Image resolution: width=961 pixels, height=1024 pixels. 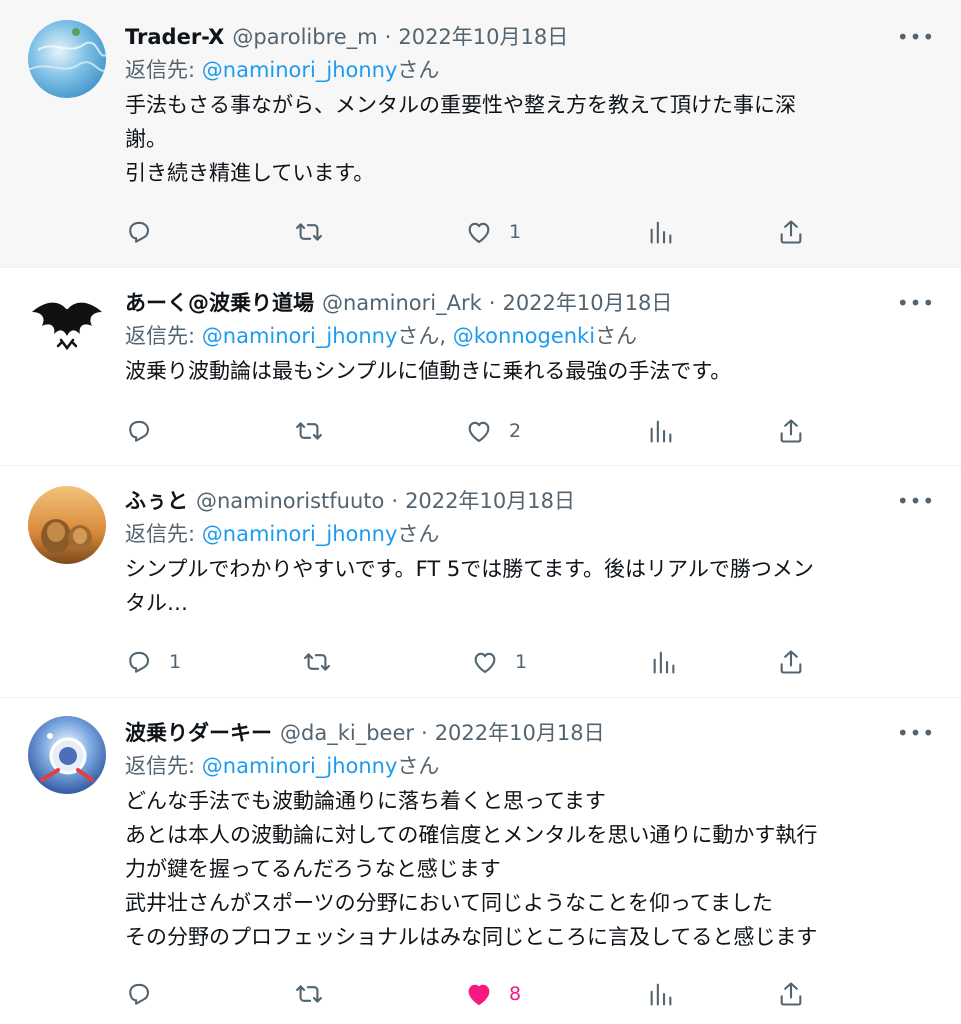 What do you see at coordinates (493, 994) in the screenshot?
I see `like-button: 8` at bounding box center [493, 994].